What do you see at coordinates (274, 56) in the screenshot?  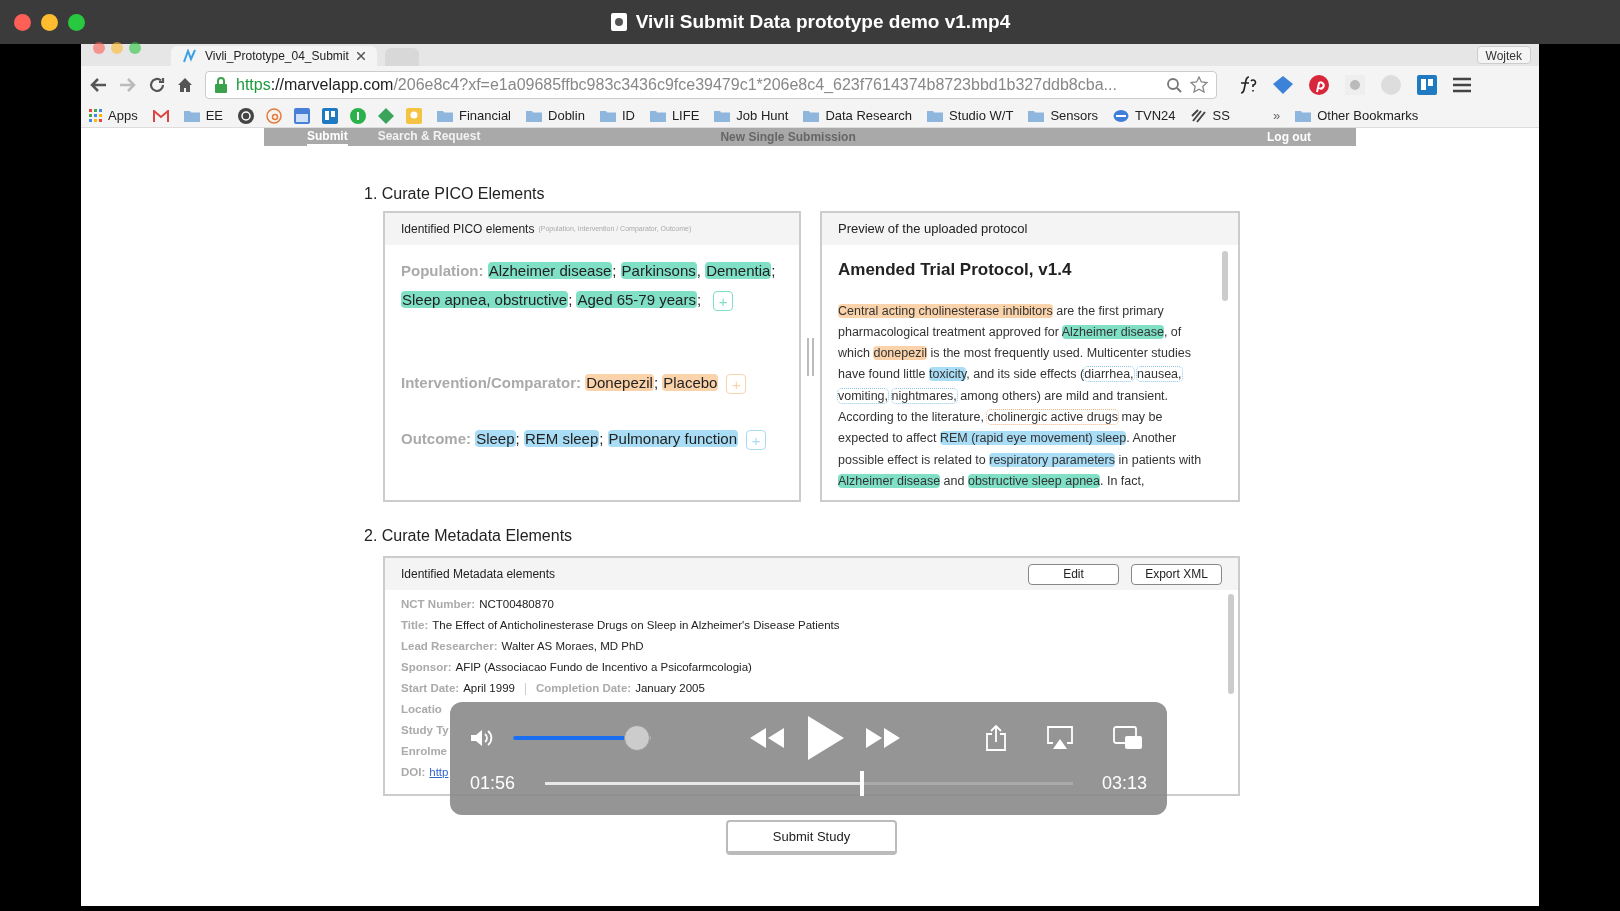 I see `browser-tab: Vivli_Prototype_04_Submit` at bounding box center [274, 56].